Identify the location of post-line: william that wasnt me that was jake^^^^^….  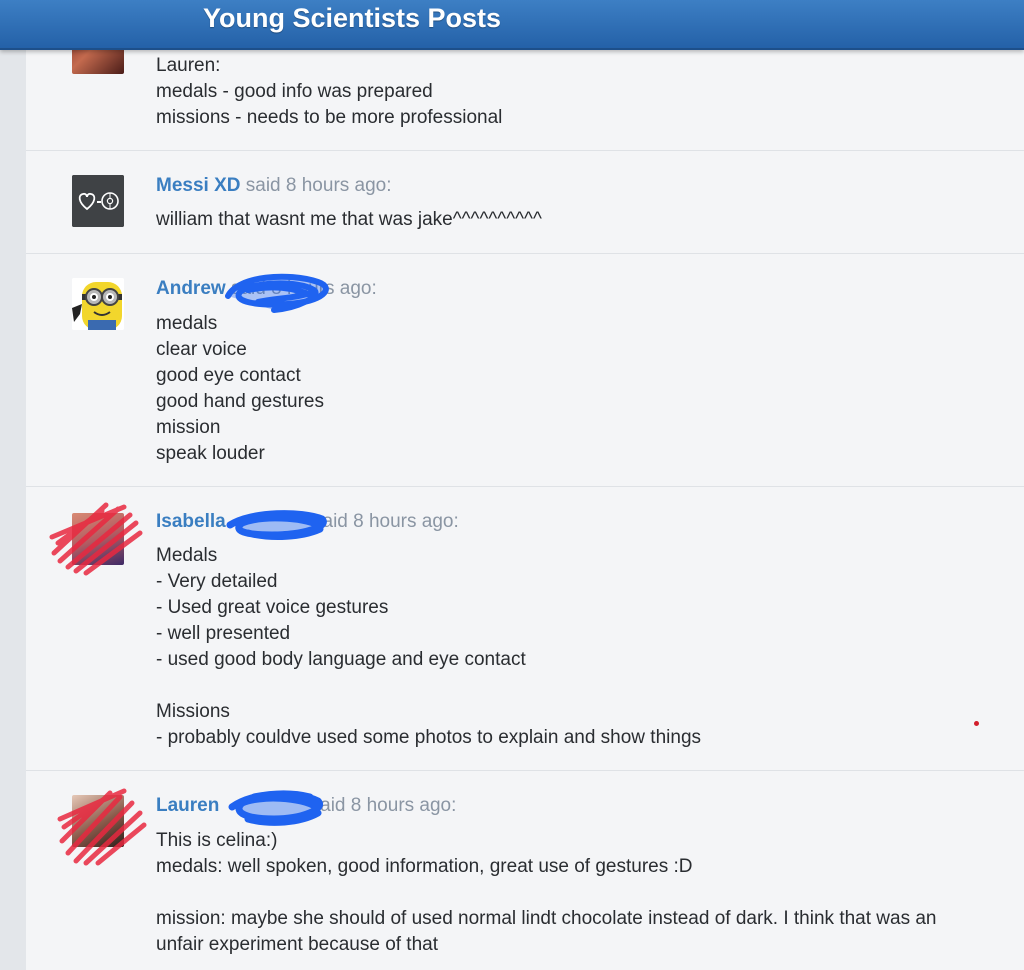
(349, 219).